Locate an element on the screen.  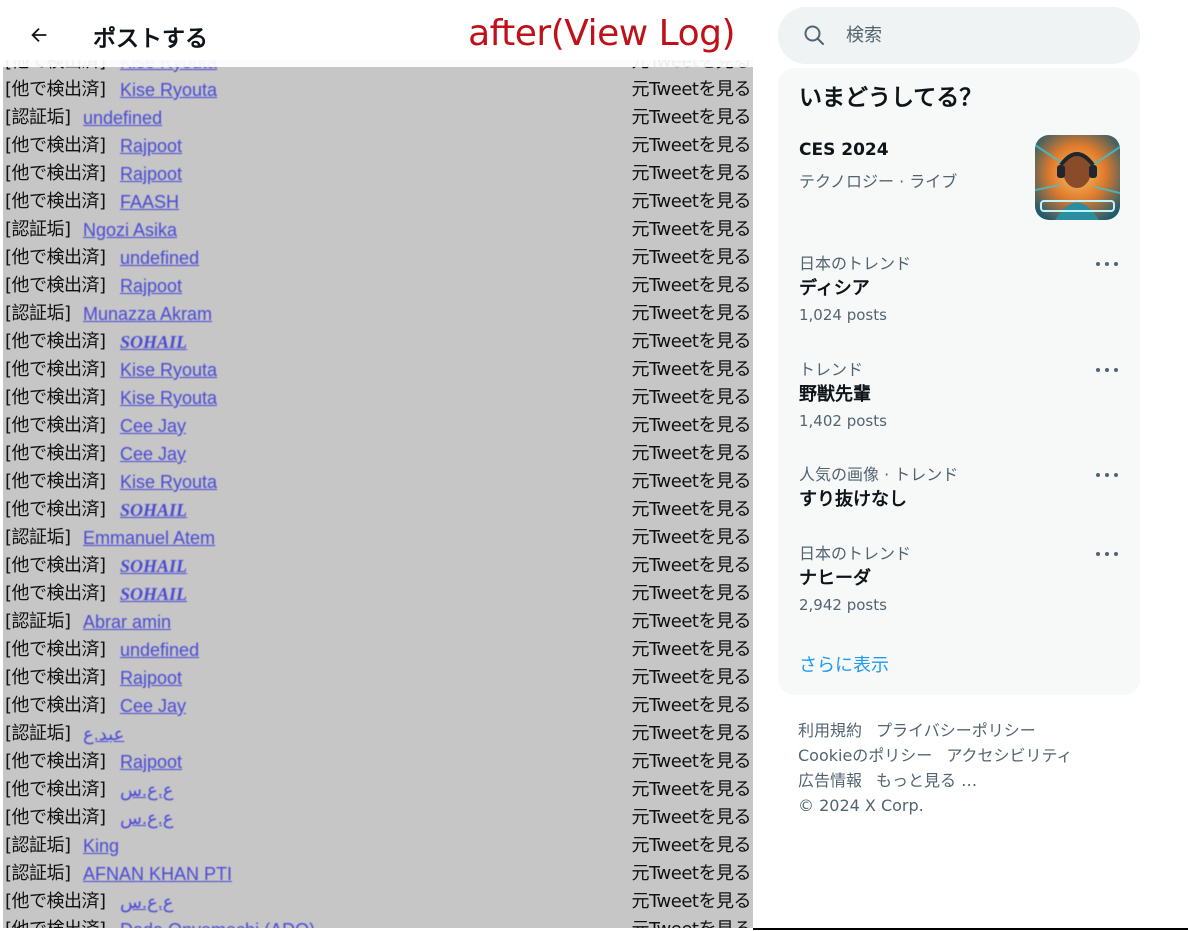
whats-happening-title: いまどうしてる？ is located at coordinates (891, 98).